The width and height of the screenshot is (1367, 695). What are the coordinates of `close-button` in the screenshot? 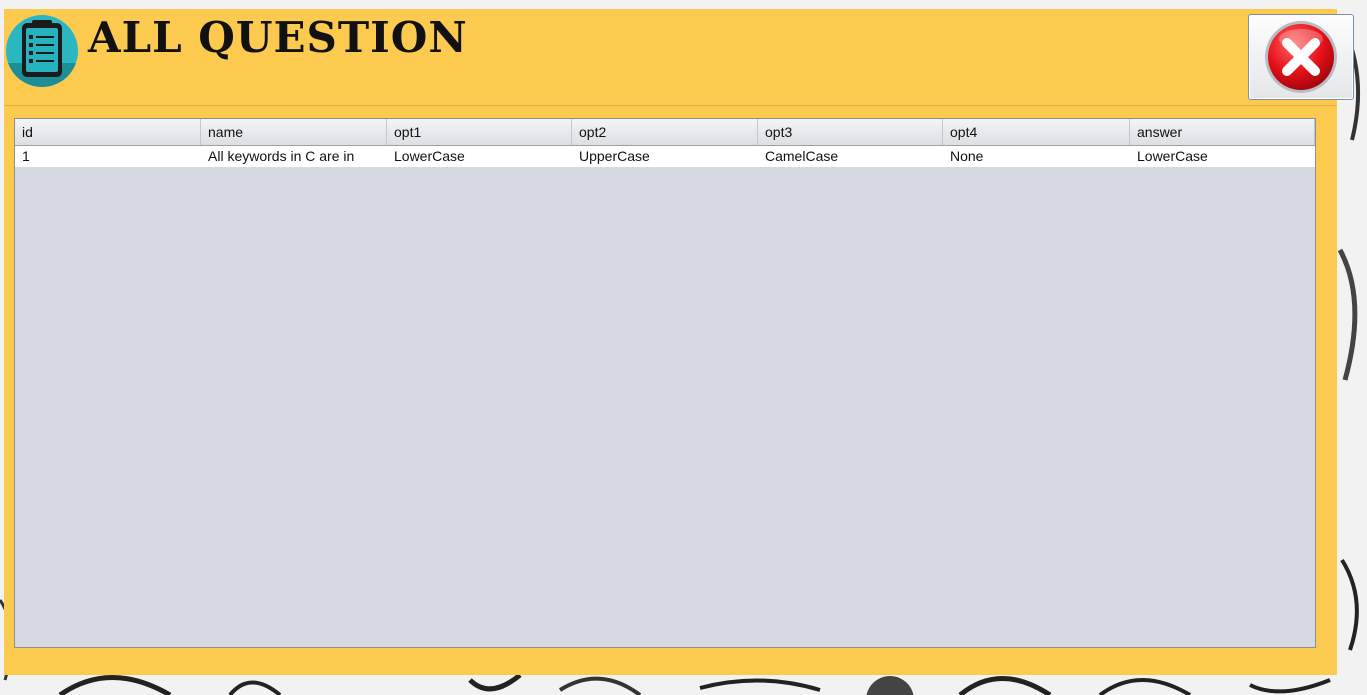 It's located at (1301, 57).